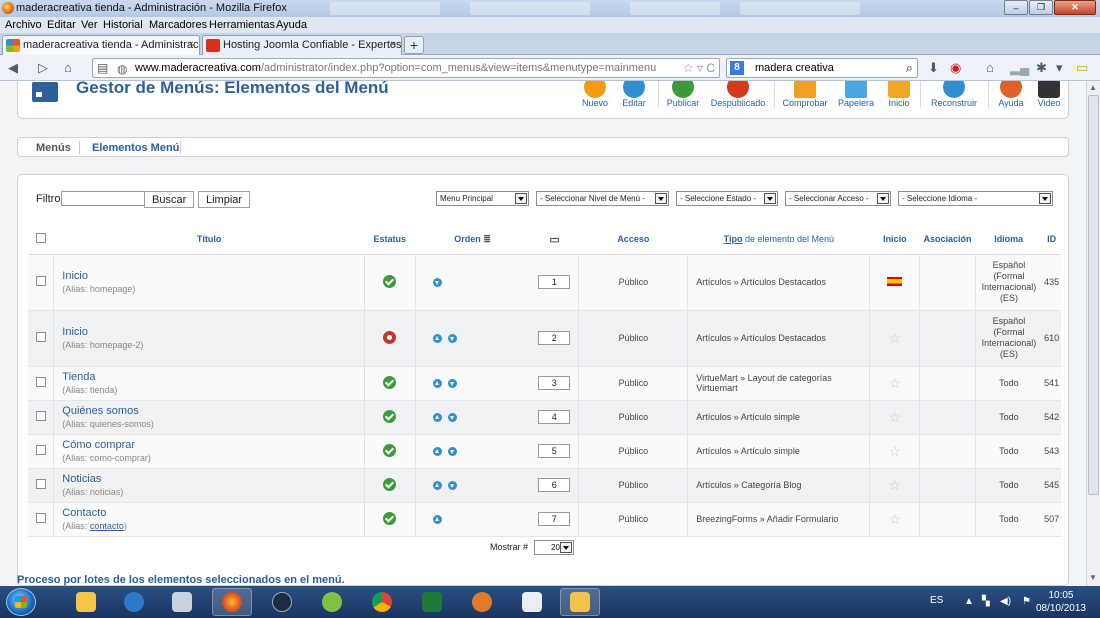 The width and height of the screenshot is (1100, 618). I want to click on minimize-button: ‒, so click(1016, 7).